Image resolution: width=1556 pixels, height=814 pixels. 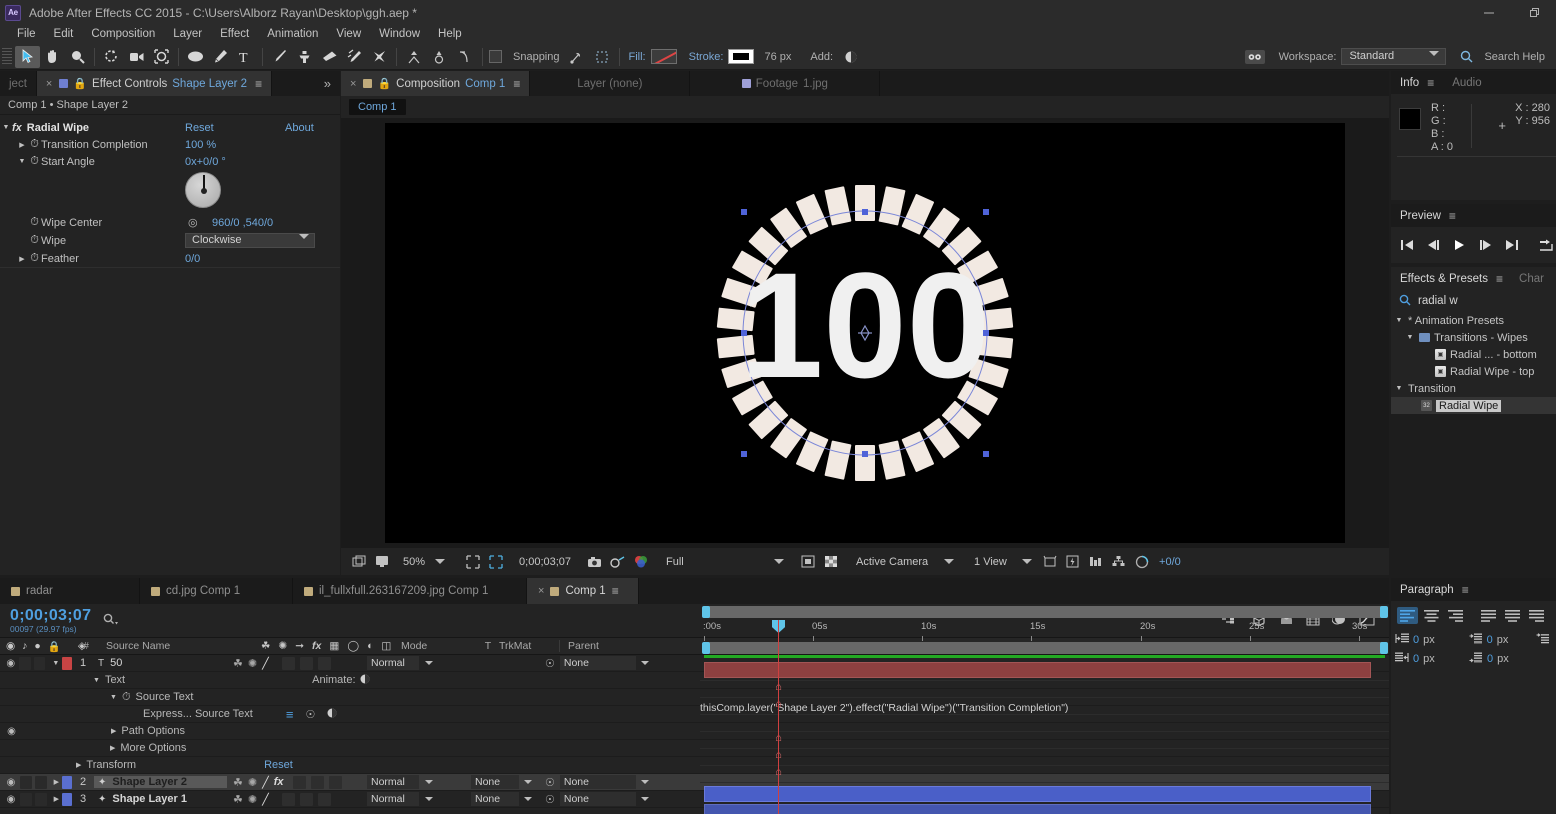 I want to click on time-ruler: :00s 05s 10s 15s 20s 25s 30s, so click(x=1044, y=631).